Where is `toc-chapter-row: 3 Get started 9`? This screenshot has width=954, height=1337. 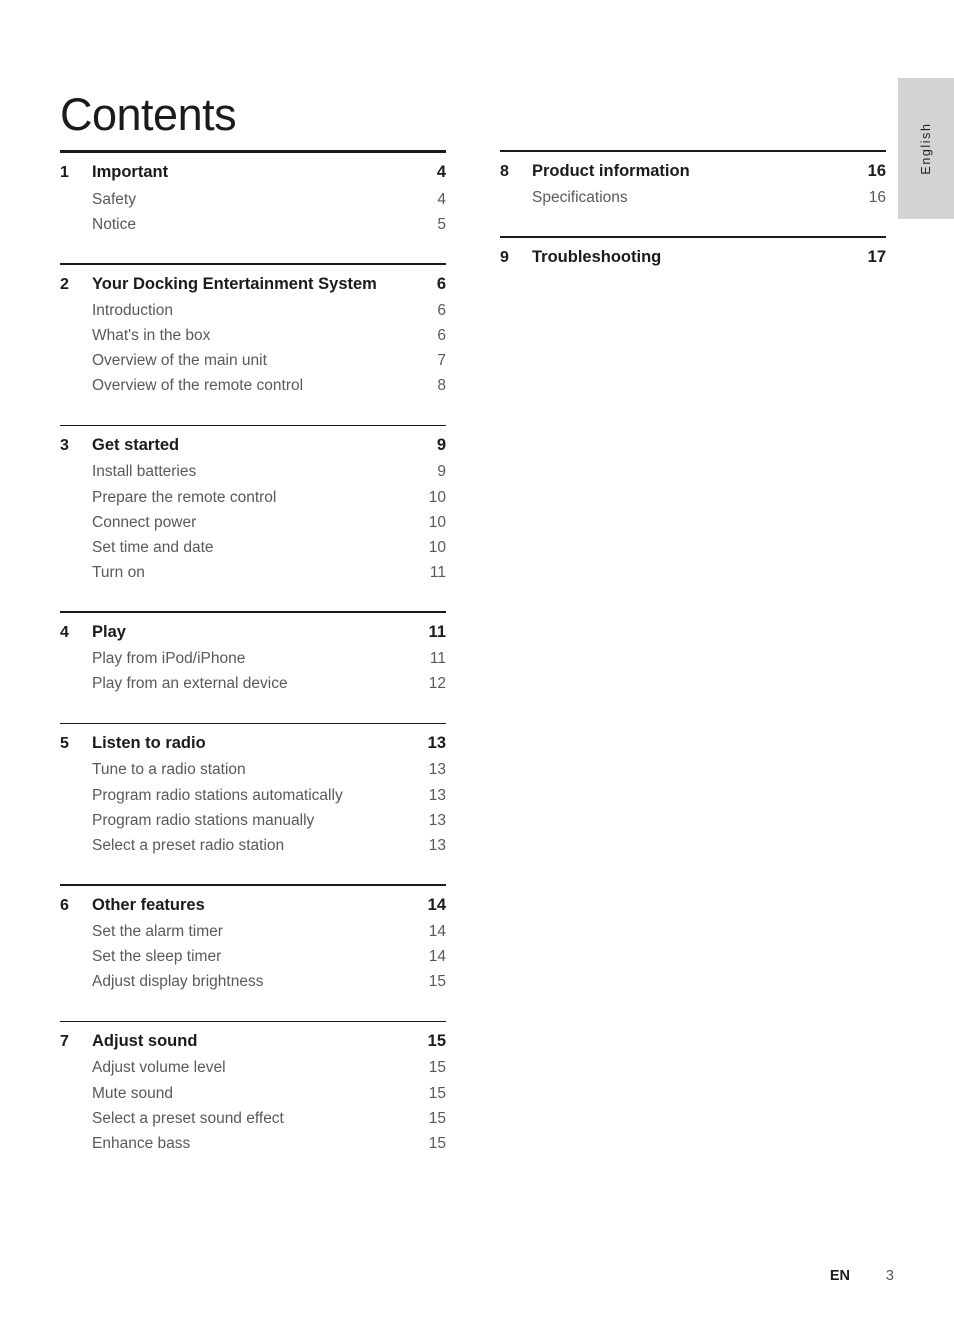 toc-chapter-row: 3 Get started 9 is located at coordinates (253, 446).